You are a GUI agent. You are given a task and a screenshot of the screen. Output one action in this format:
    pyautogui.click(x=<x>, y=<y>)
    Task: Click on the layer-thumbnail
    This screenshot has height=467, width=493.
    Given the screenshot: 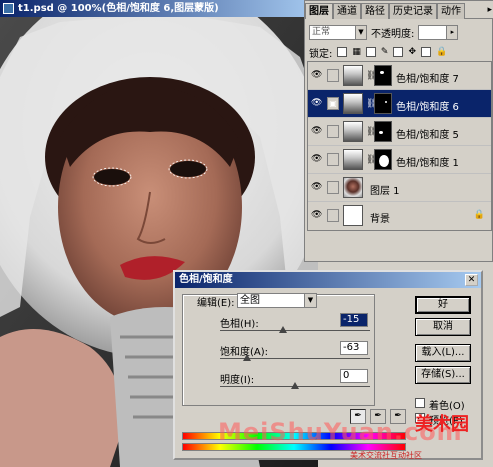 What is the action you would take?
    pyautogui.click(x=353, y=187)
    